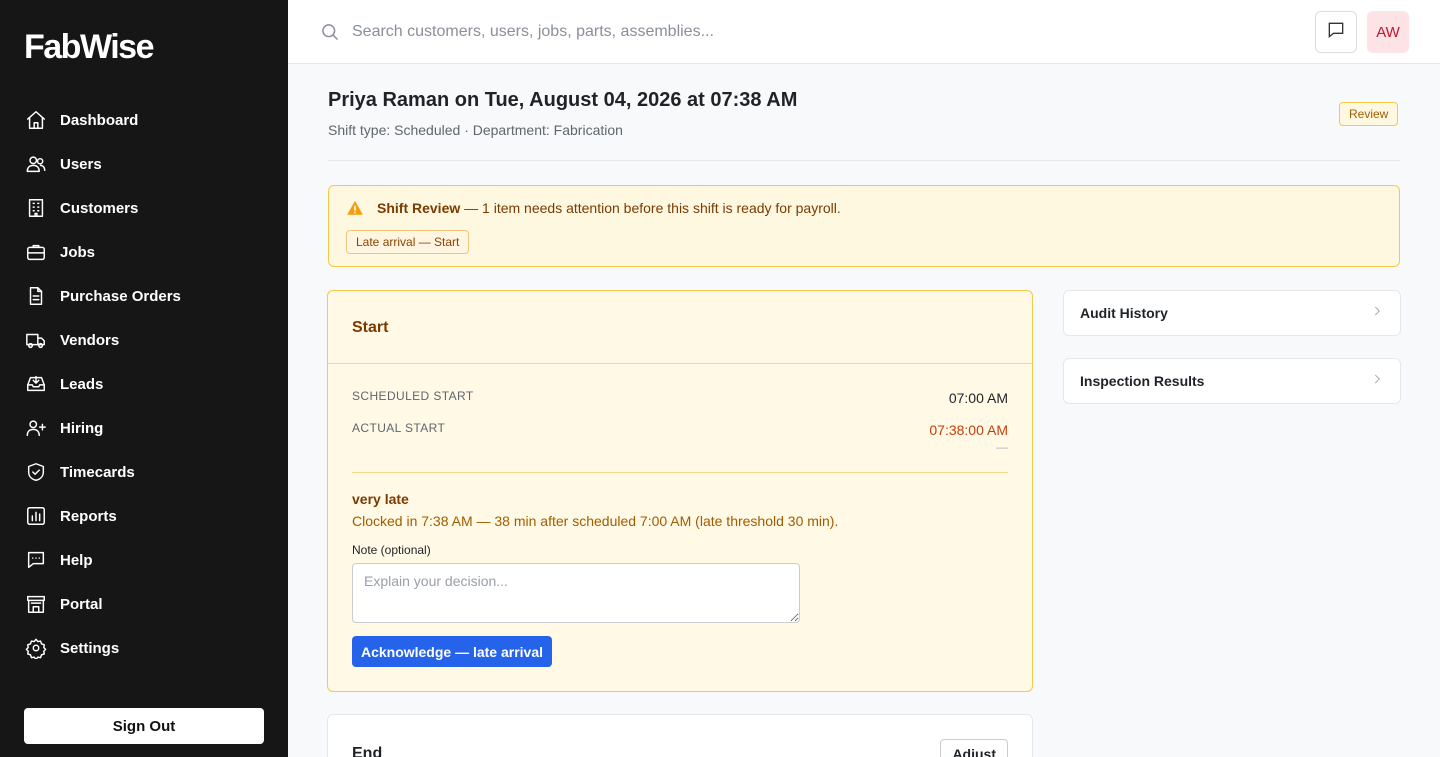  I want to click on search-input, so click(752, 32).